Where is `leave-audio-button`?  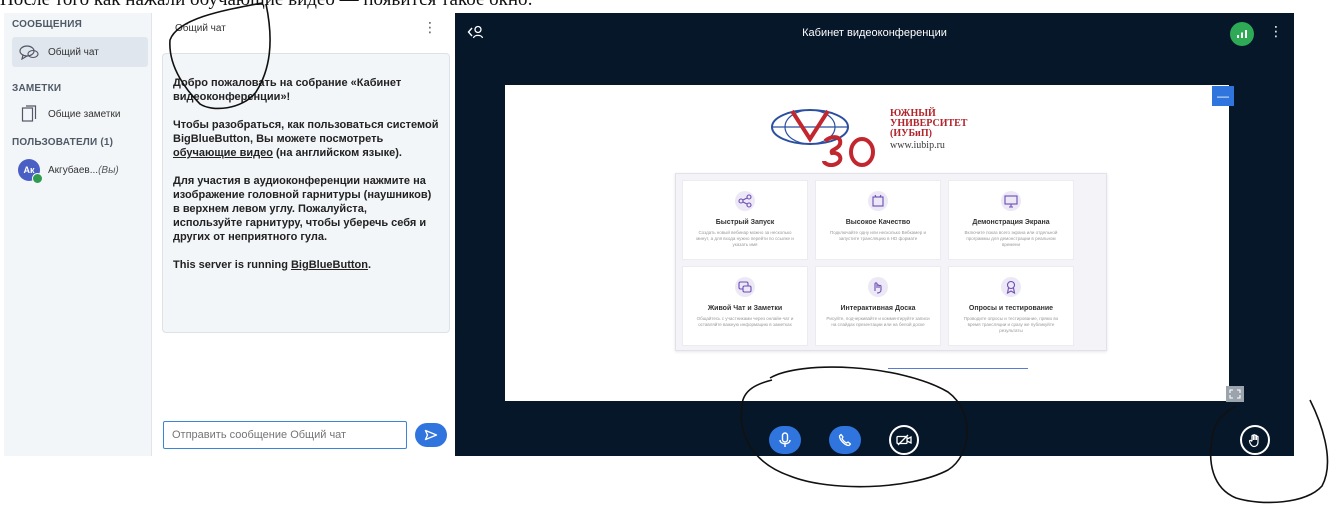 leave-audio-button is located at coordinates (845, 440).